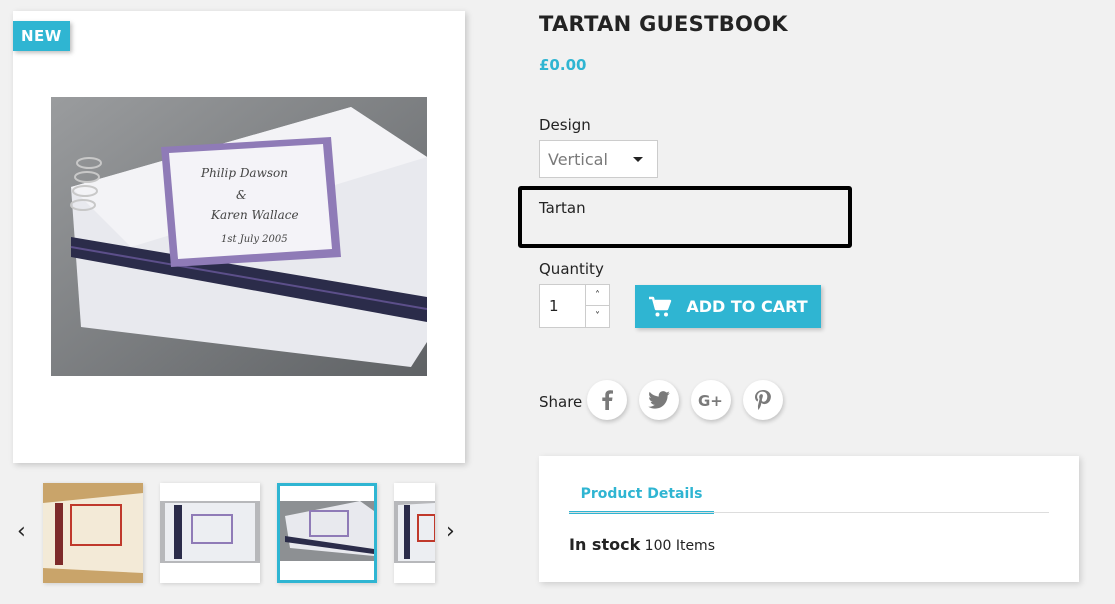 This screenshot has height=604, width=1115. What do you see at coordinates (809, 512) in the screenshot?
I see `tab-divider` at bounding box center [809, 512].